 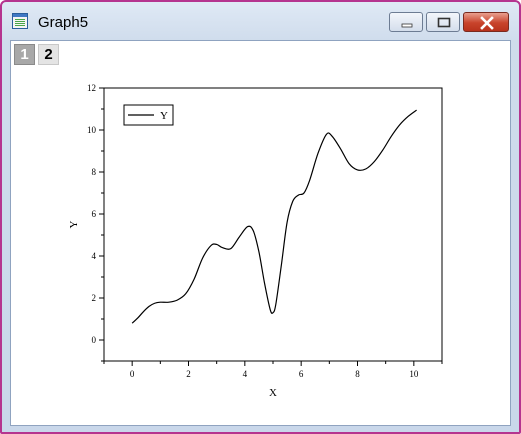 I want to click on y-tick-label: 10, so click(x=92, y=130).